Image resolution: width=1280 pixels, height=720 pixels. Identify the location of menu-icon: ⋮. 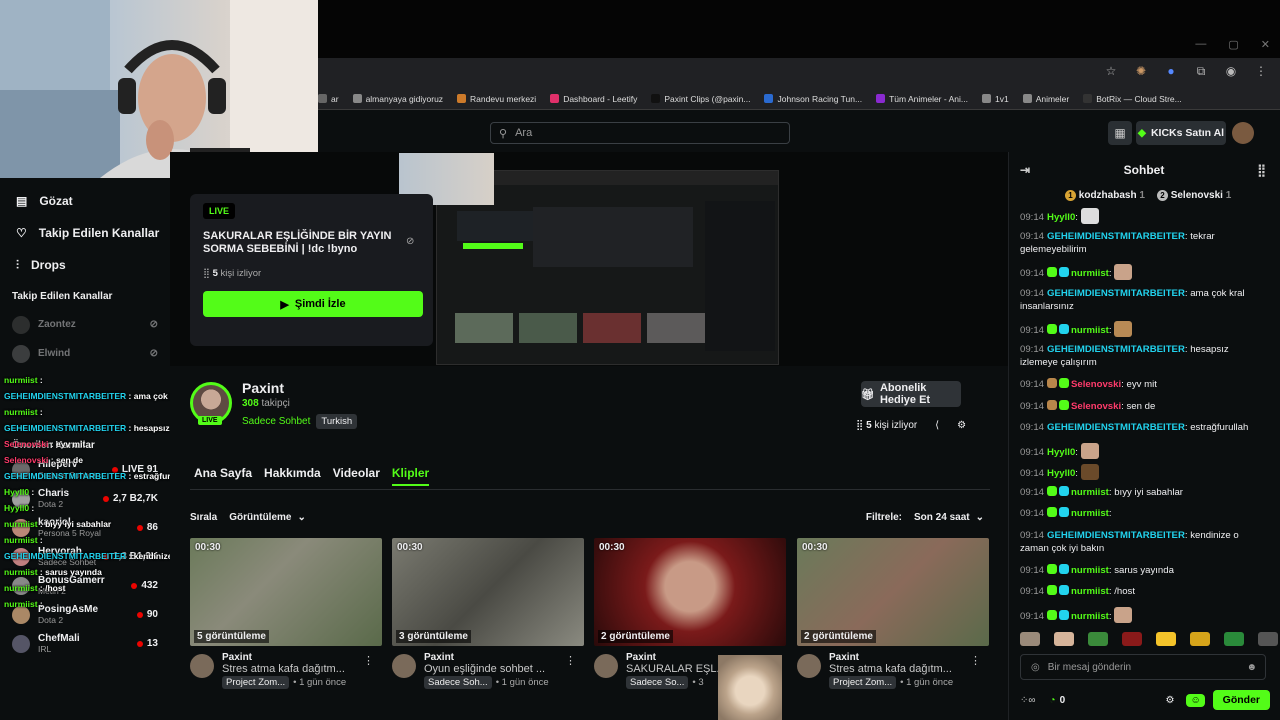
(1261, 71).